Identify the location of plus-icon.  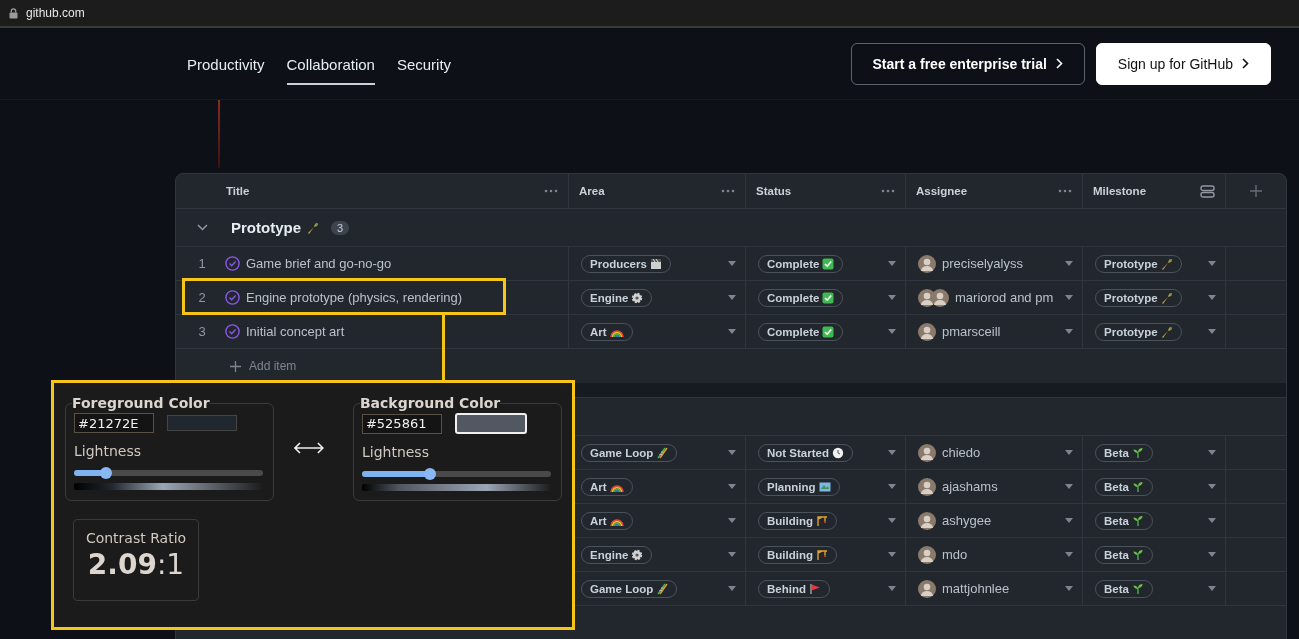
(235, 366).